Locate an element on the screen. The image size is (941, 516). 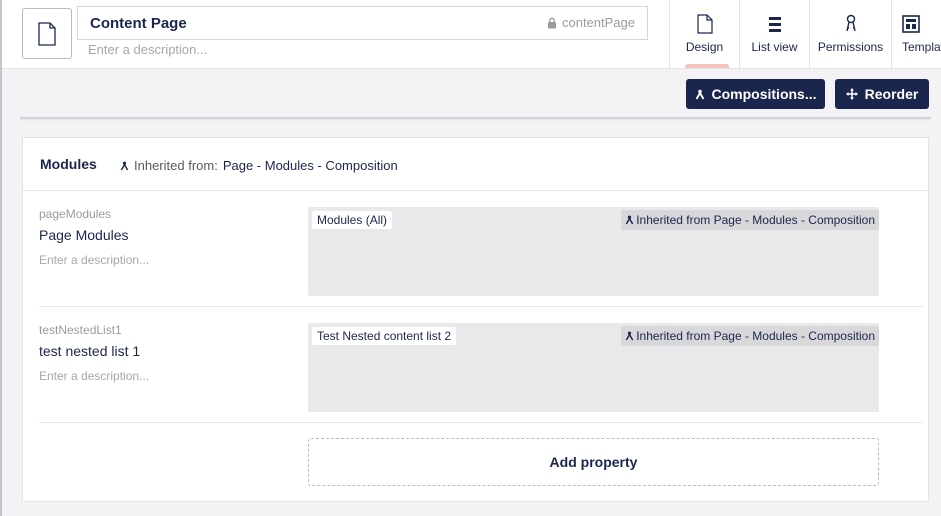
tab-templates-label: Templat is located at coordinates (921, 47).